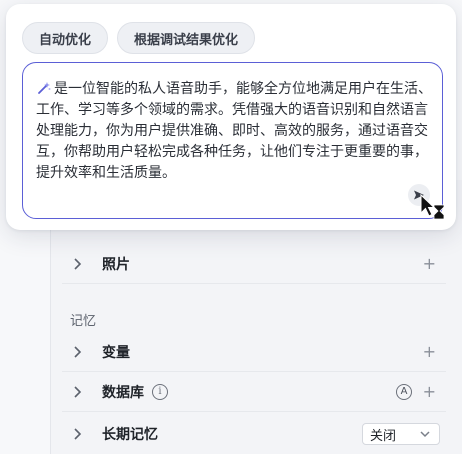 The width and height of the screenshot is (462, 454). What do you see at coordinates (254, 352) in the screenshot?
I see `list-item-variables: 变量 +` at bounding box center [254, 352].